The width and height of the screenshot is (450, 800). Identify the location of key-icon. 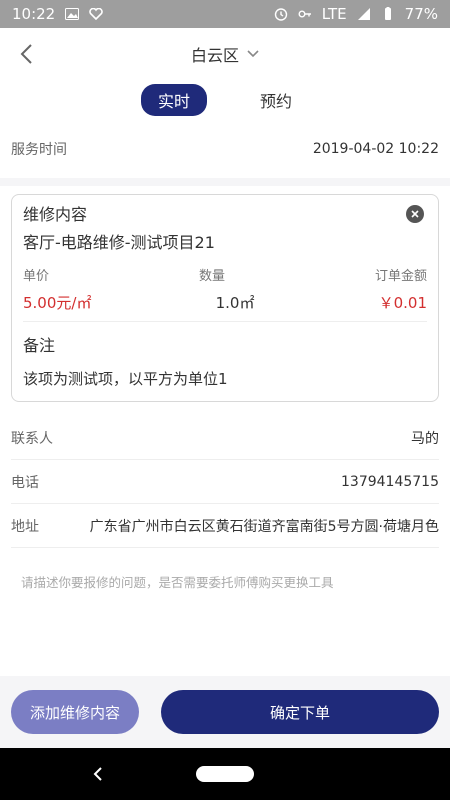
(304, 14).